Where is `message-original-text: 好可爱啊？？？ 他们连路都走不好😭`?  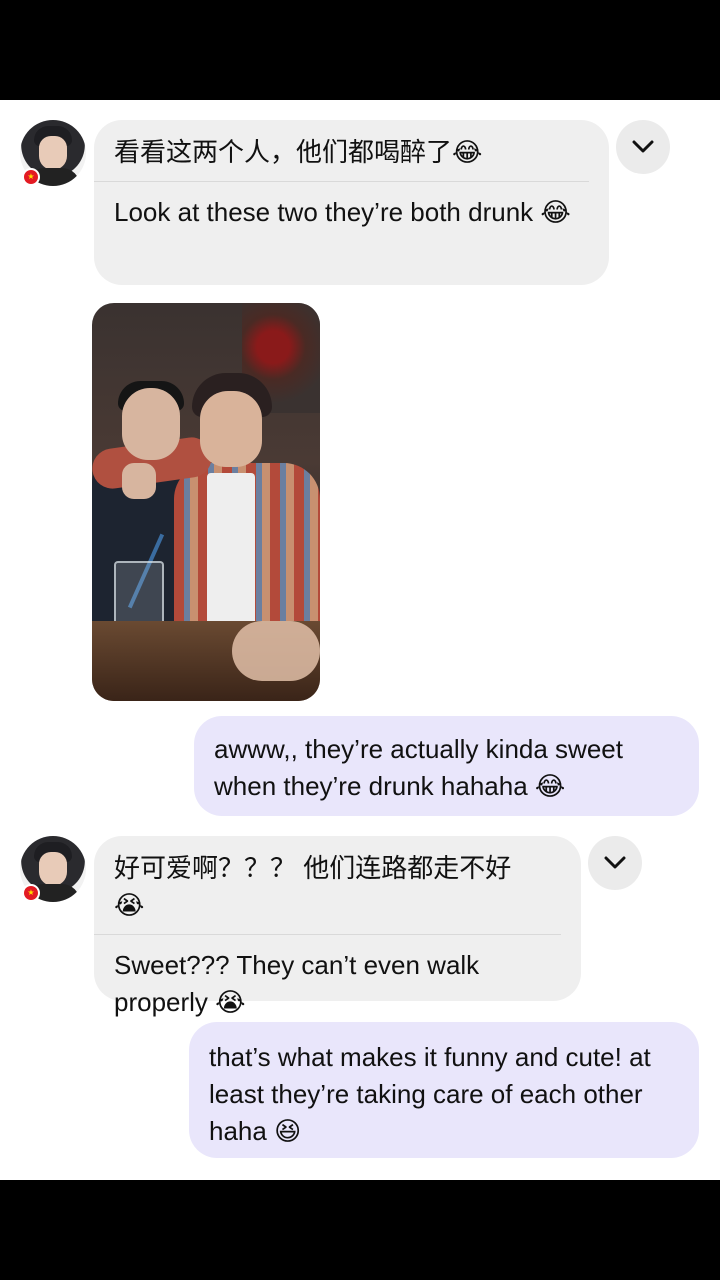
message-original-text: 好可爱啊？？？ 他们连路都走不好😭 is located at coordinates (327, 885).